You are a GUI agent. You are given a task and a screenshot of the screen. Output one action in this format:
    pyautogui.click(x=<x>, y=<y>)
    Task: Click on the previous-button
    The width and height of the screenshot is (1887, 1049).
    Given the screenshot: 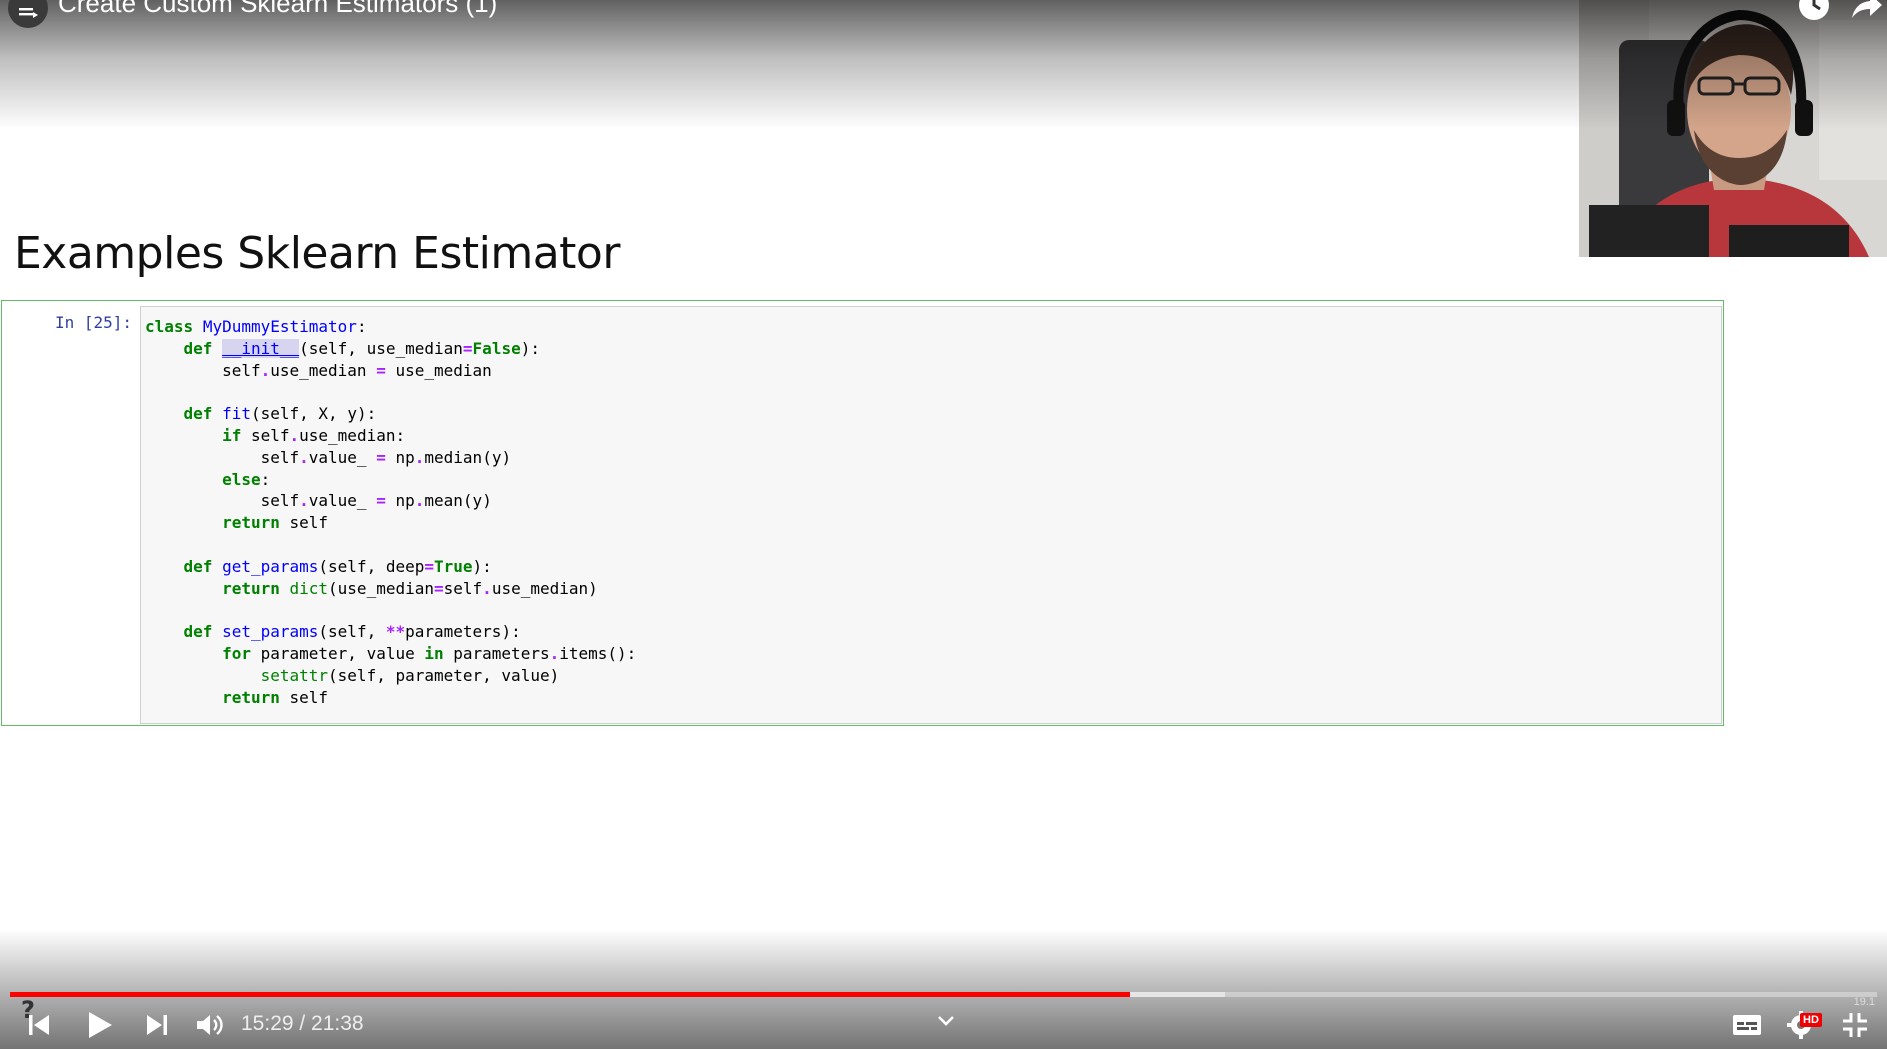 What is the action you would take?
    pyautogui.click(x=39, y=1027)
    